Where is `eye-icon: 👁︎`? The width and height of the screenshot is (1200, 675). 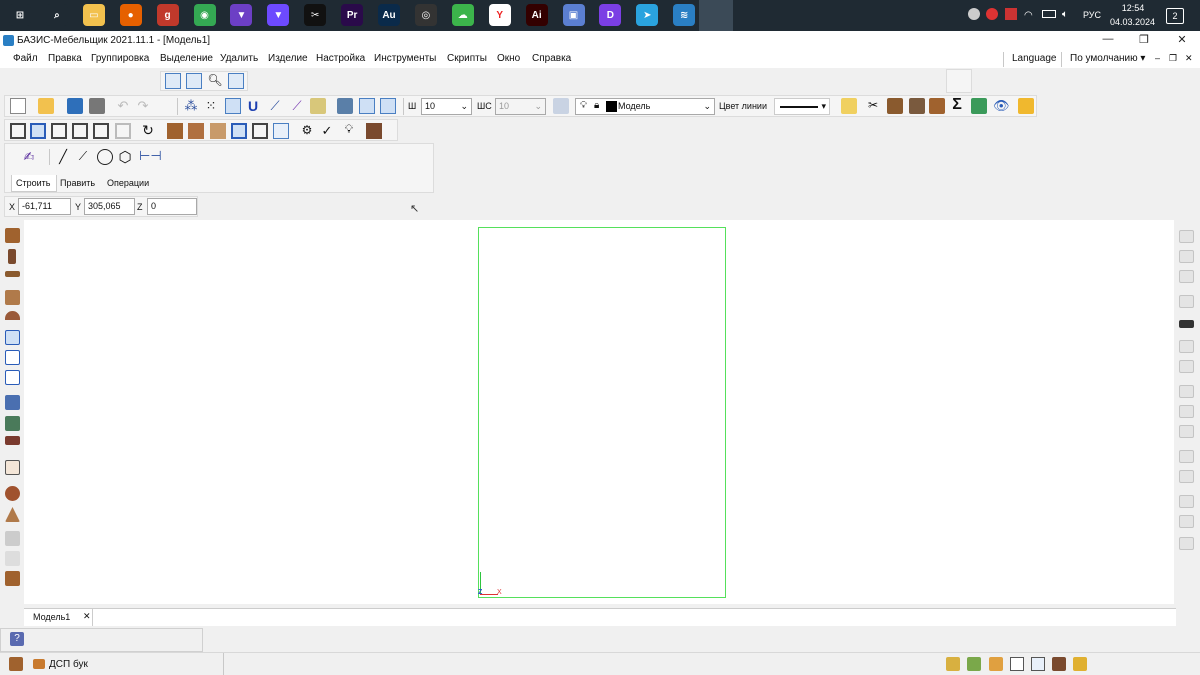 eye-icon: 👁︎ is located at coordinates (1001, 106).